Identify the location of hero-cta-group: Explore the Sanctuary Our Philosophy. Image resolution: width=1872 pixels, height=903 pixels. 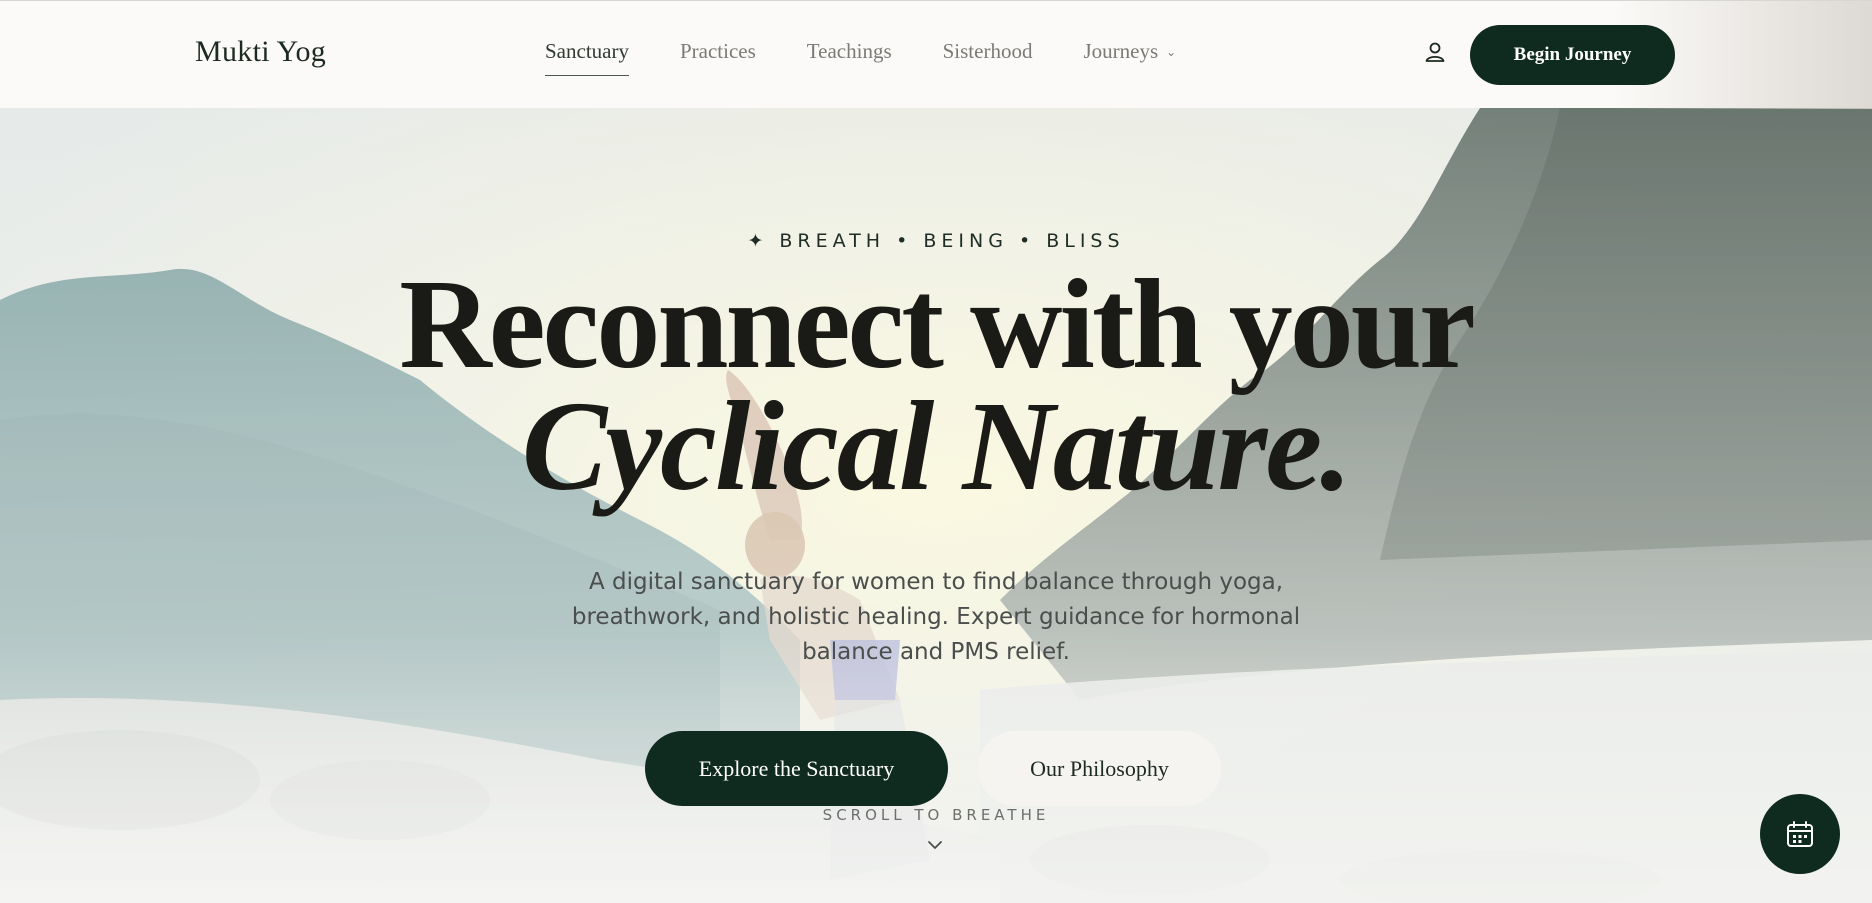
(933, 768).